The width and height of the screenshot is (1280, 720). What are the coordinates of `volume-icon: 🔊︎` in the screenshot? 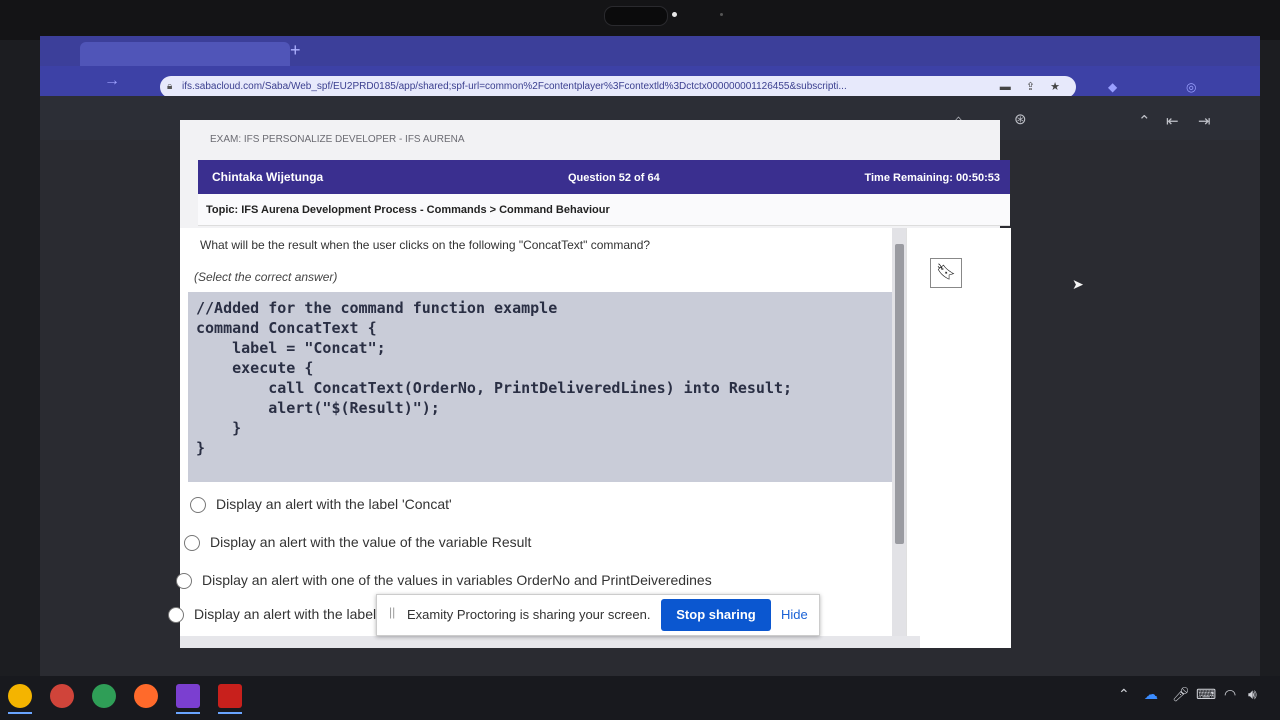 It's located at (1252, 694).